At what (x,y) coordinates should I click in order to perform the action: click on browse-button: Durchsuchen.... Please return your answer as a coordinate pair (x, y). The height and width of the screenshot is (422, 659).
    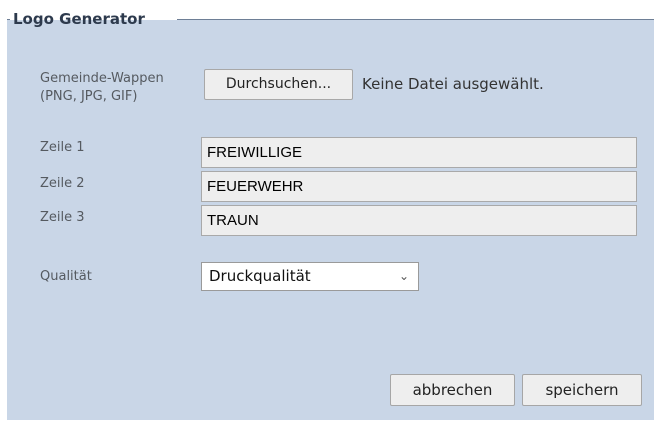
    Looking at the image, I should click on (278, 84).